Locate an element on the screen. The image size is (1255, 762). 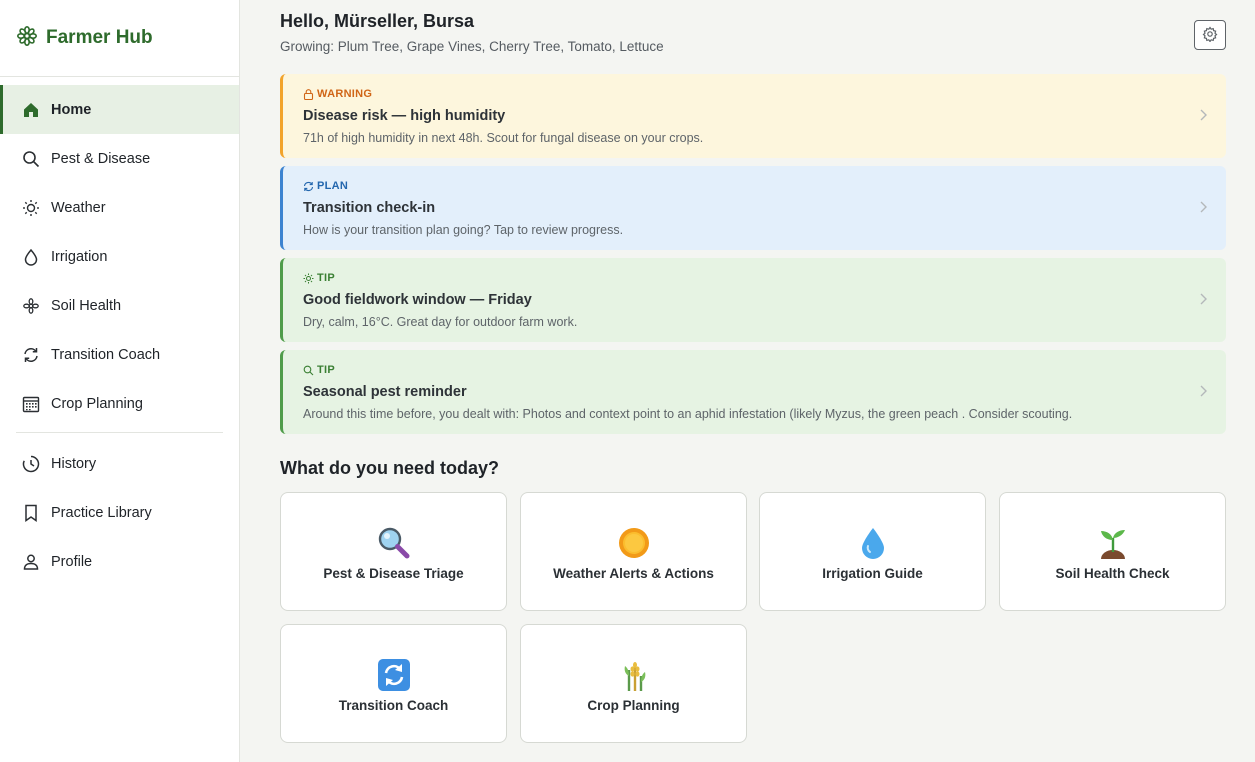
alert-tag: PLAN is located at coordinates (744, 186).